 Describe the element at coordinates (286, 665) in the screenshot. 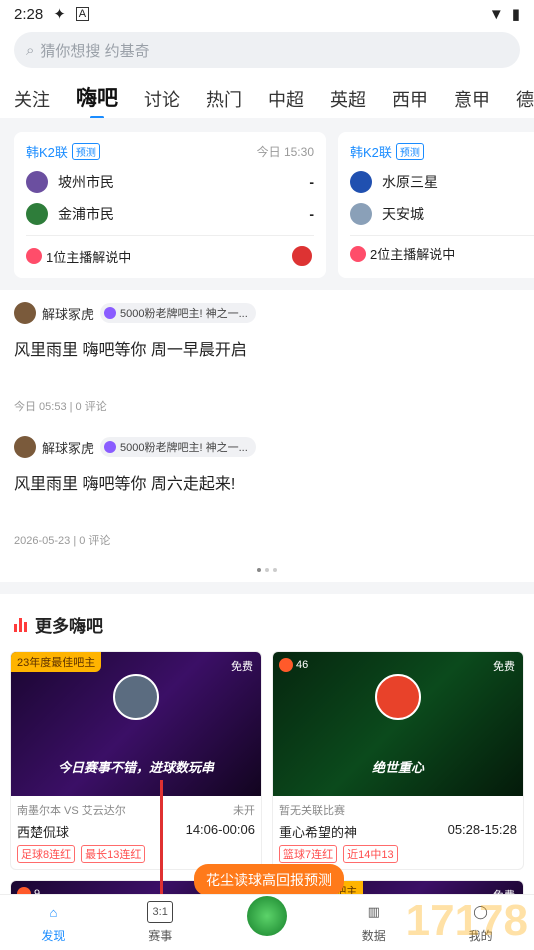

I see `fire-icon` at that location.